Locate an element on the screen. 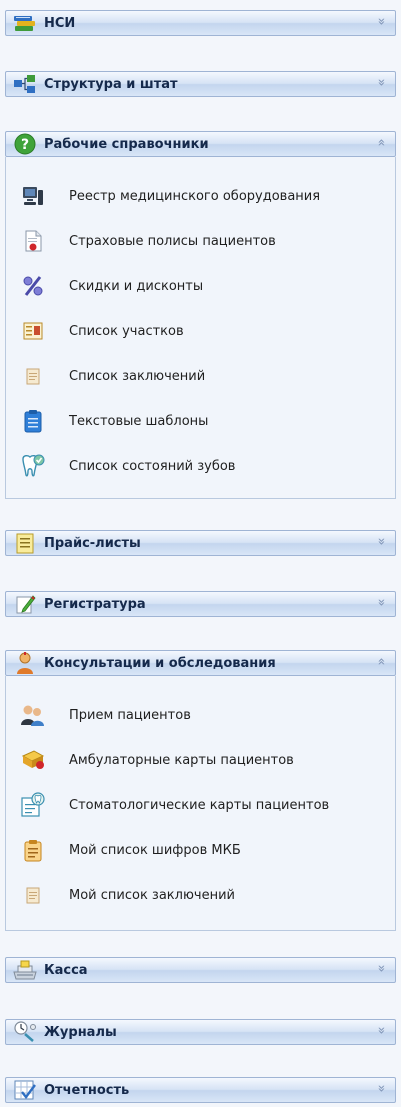 The image size is (401, 1107). computer-icon is located at coordinates (33, 196).